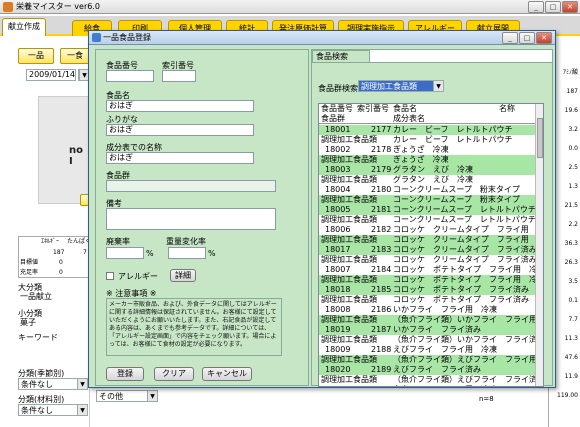 This screenshot has height=427, width=580. Describe the element at coordinates (573, 167) in the screenshot. I see `nutrient-value: 2.5` at that location.